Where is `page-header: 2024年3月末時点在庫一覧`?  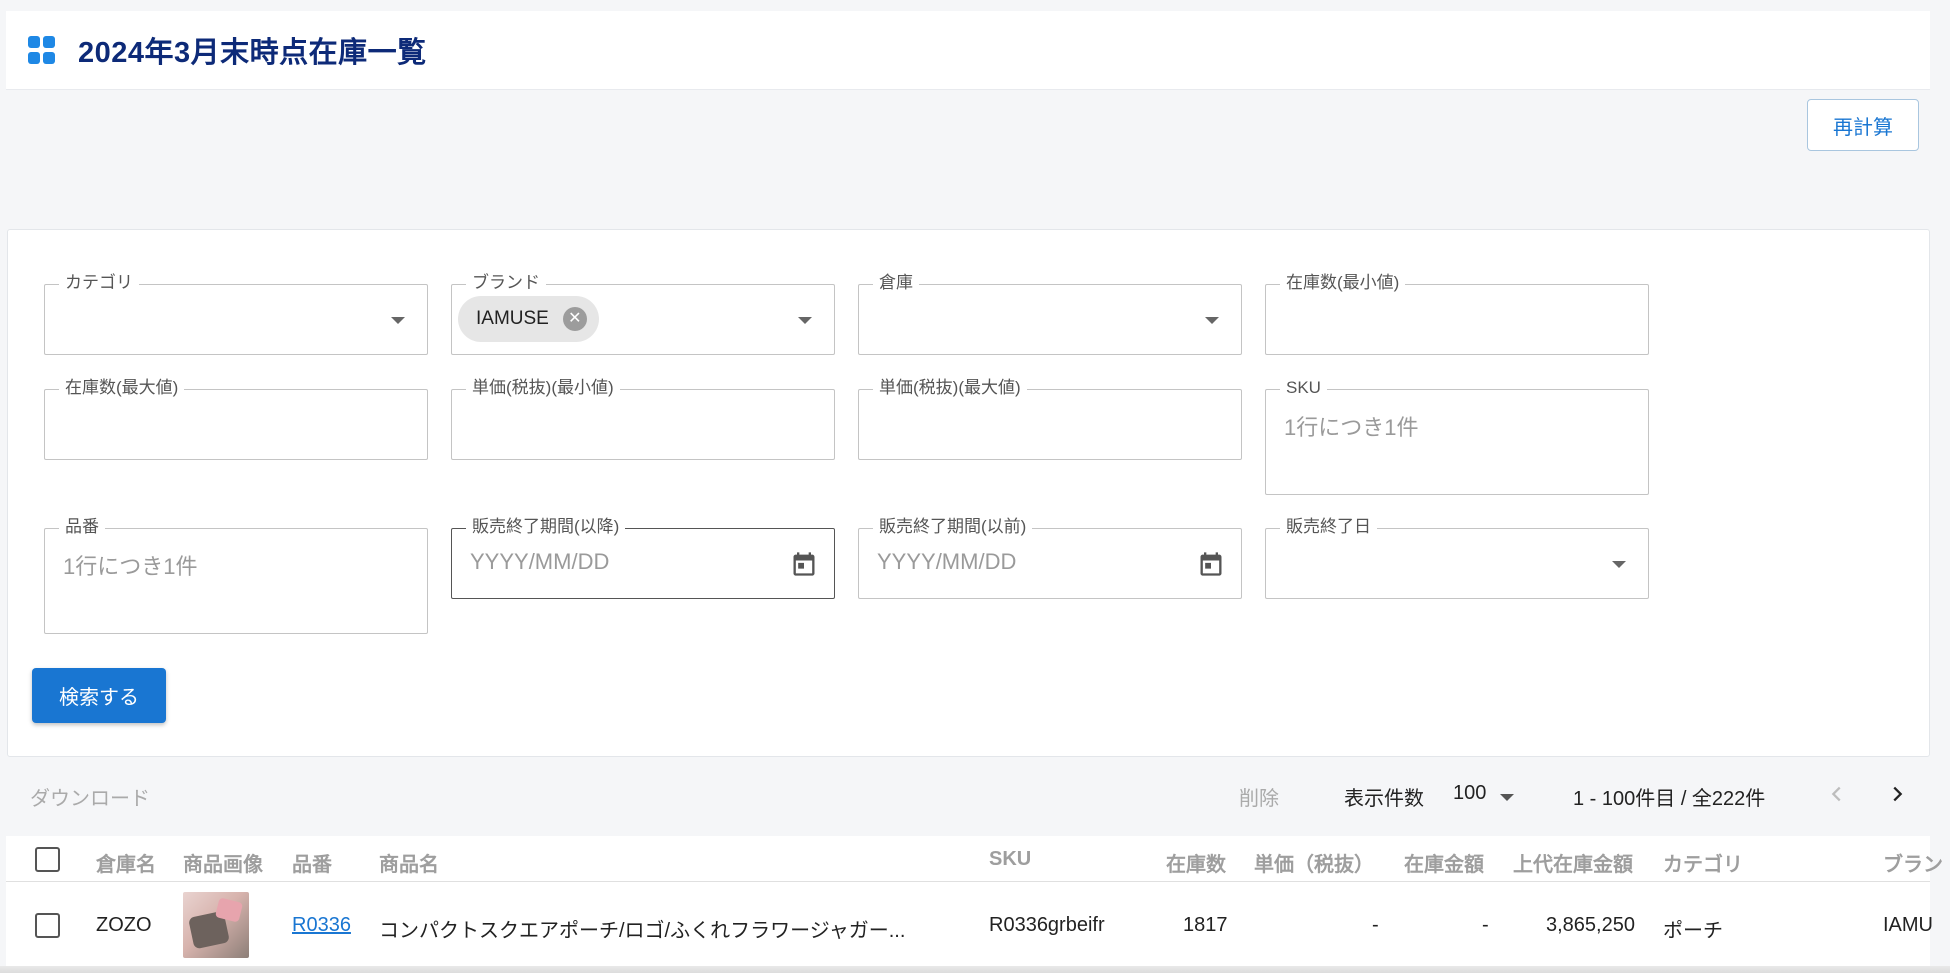
page-header: 2024年3月末時点在庫一覧 is located at coordinates (968, 50).